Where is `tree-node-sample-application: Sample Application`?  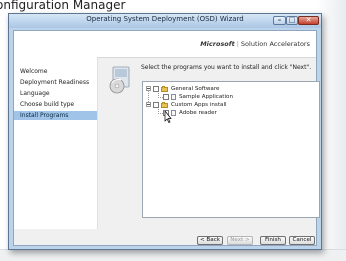
tree-node-sample-application: Sample Application is located at coordinates (216, 97).